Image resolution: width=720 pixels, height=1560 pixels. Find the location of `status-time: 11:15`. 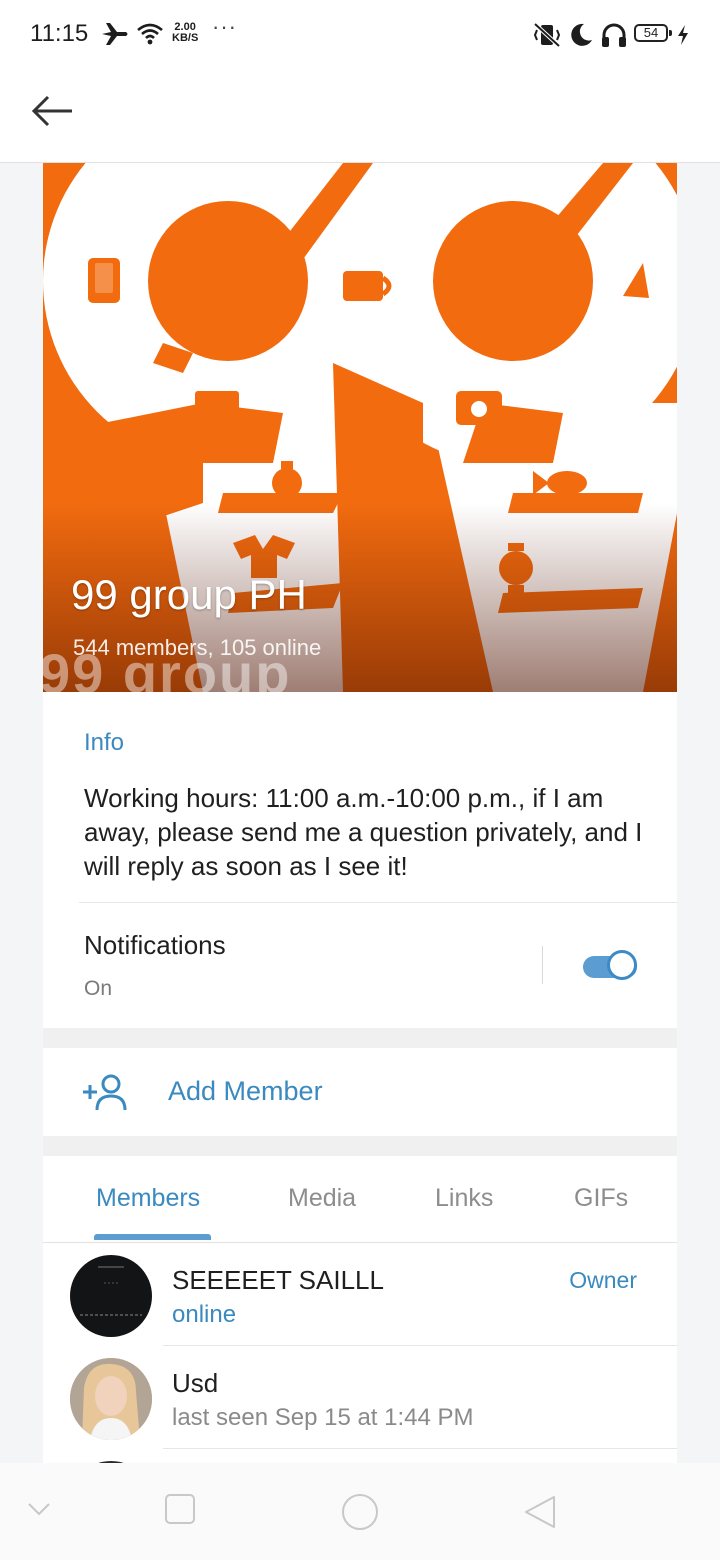

status-time: 11:15 is located at coordinates (59, 33).